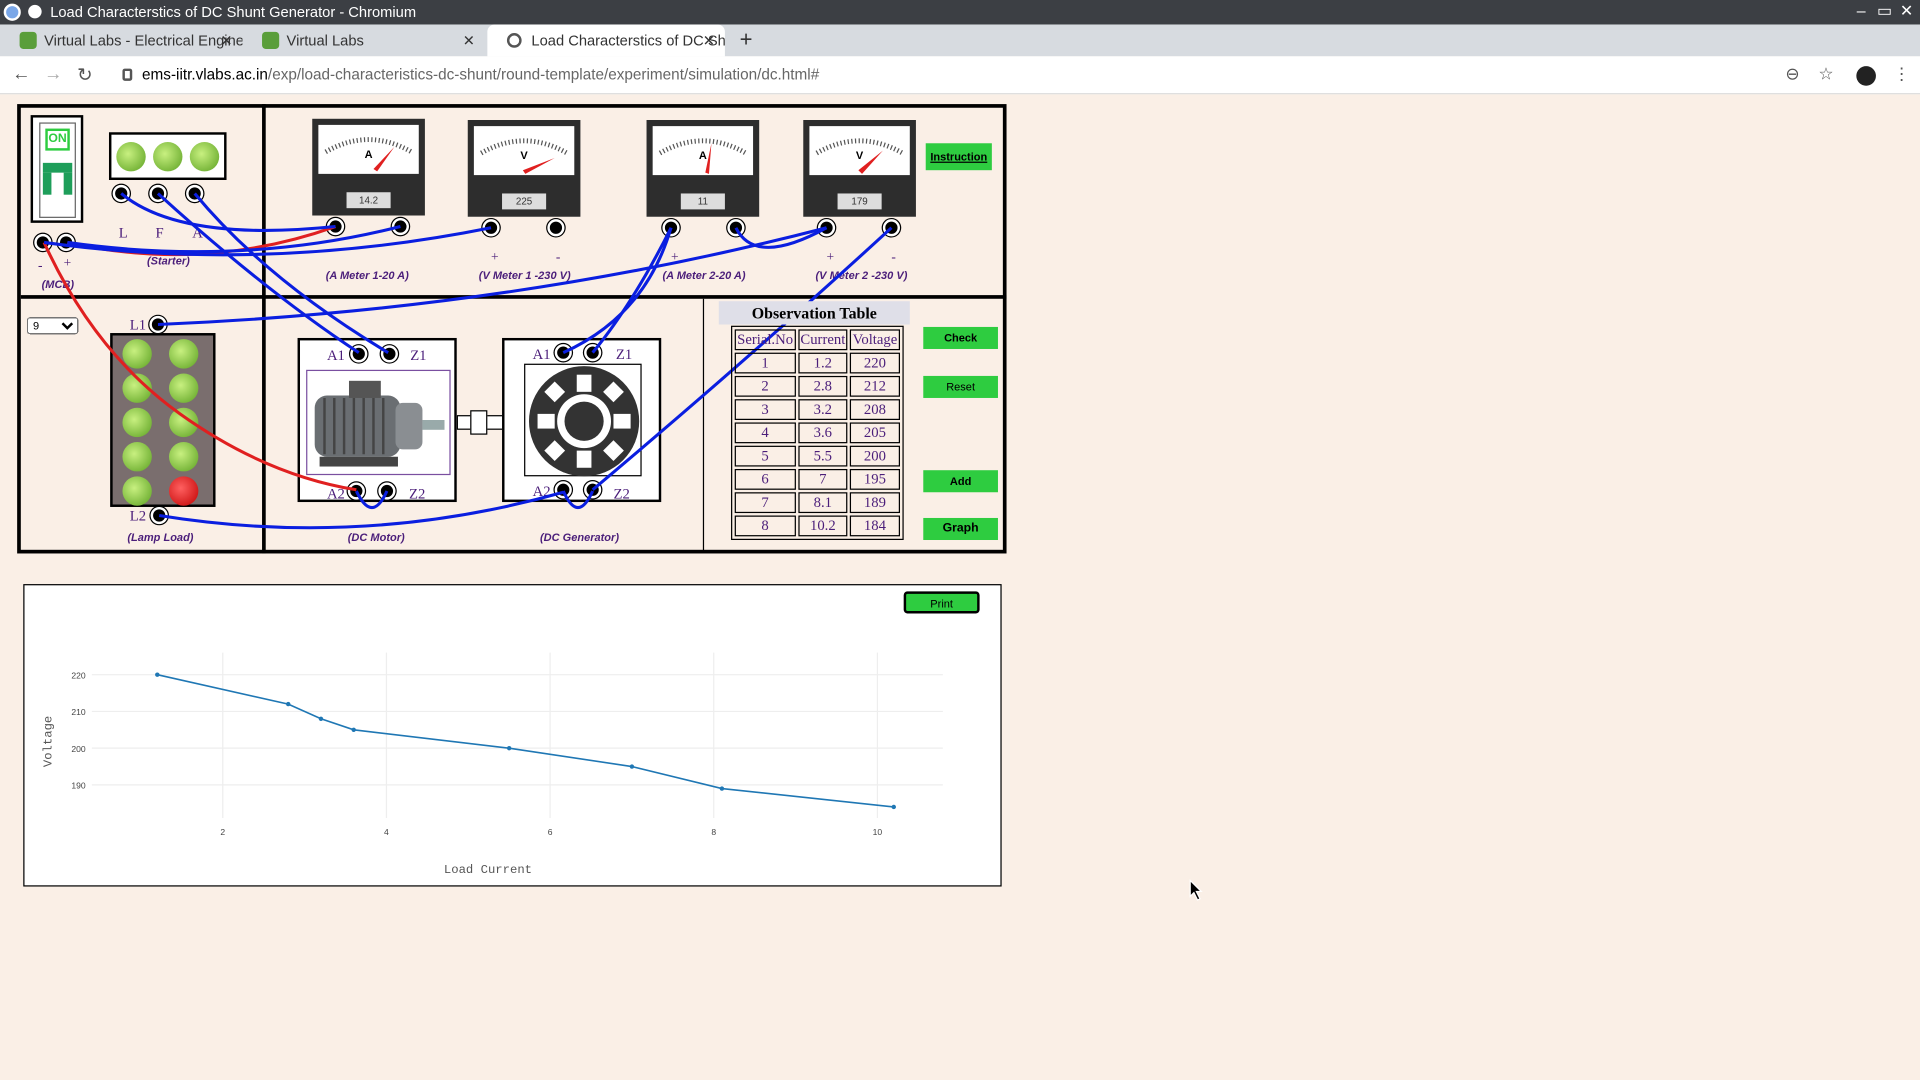 The height and width of the screenshot is (1080, 1920). Describe the element at coordinates (606, 40) in the screenshot. I see `tab-load-characteristics: Load Characterstics of DC Sh ✕` at that location.